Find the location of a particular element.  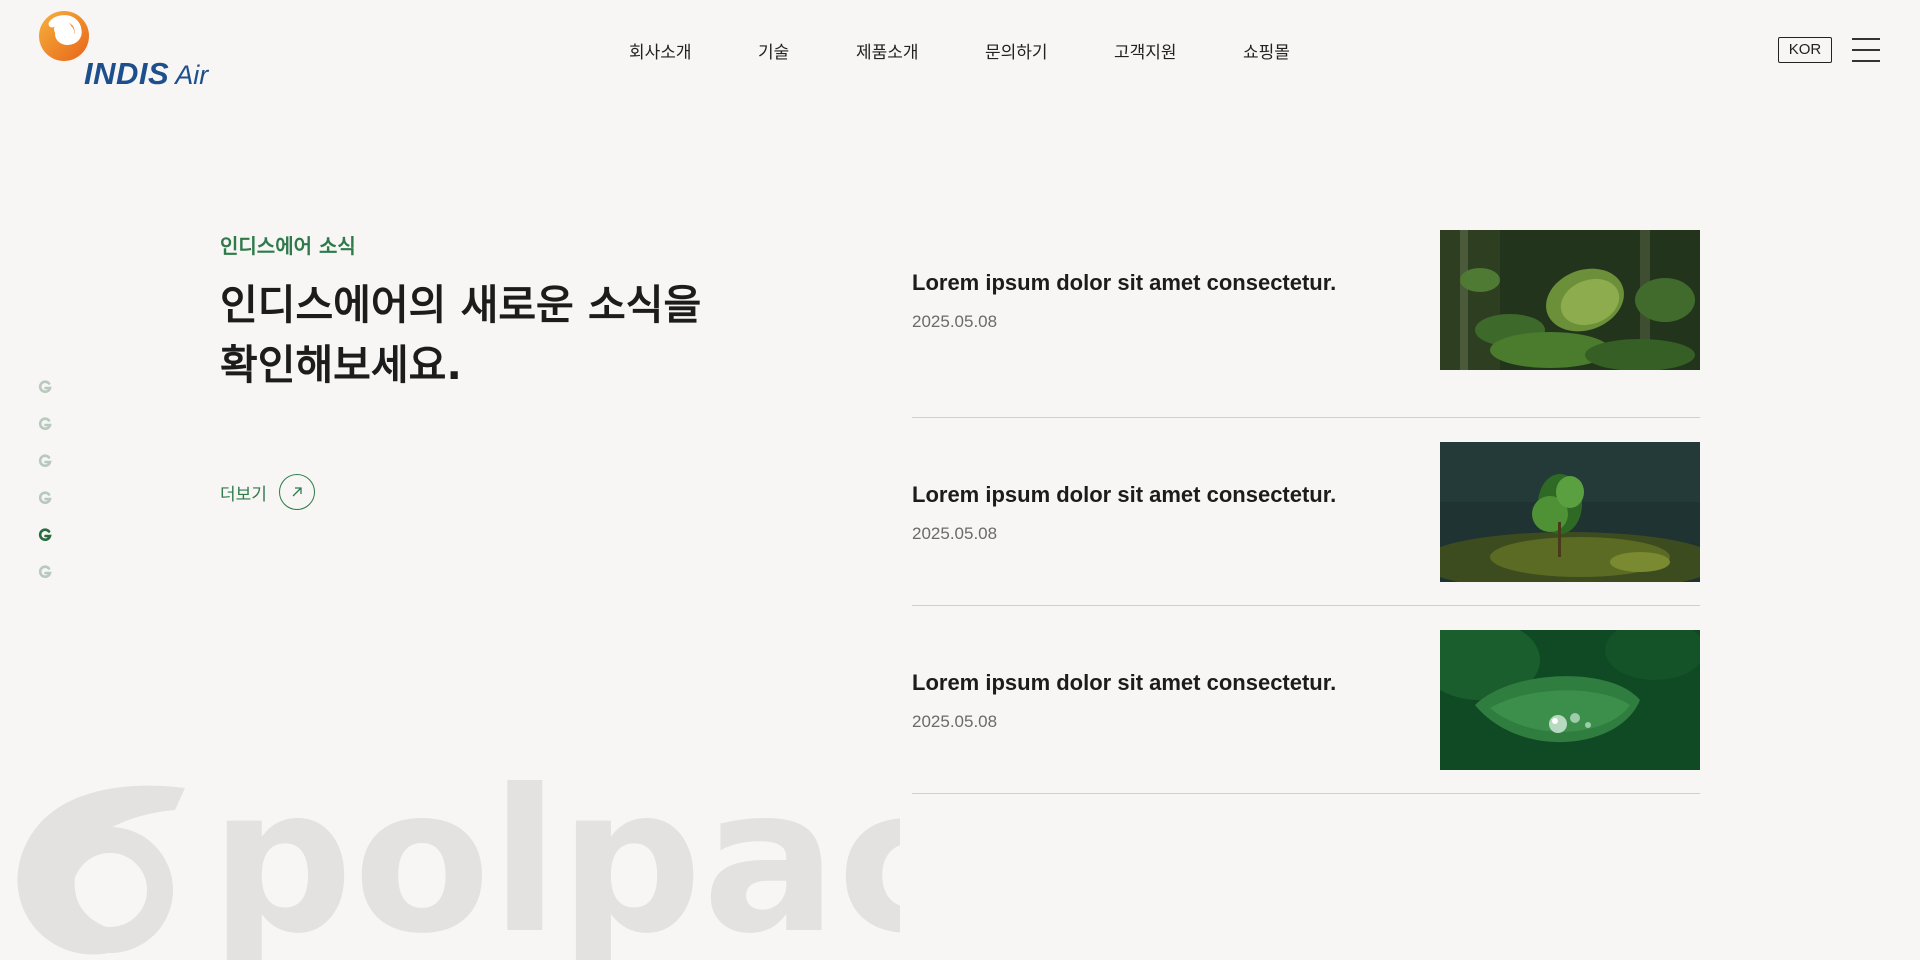

water-drop-leaf-photo is located at coordinates (1570, 700).